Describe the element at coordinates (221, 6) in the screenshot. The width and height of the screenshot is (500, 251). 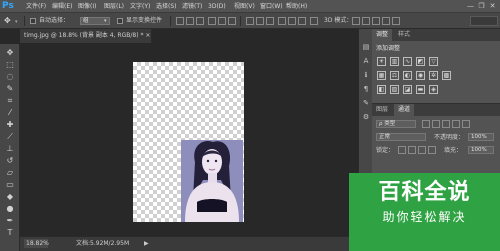
I see `menu-3d: 3D(D)` at that location.